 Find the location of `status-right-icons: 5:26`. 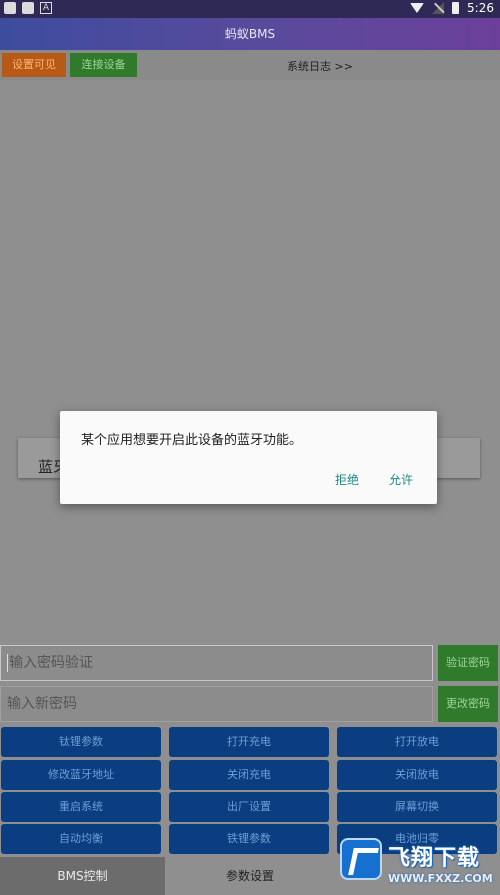

status-right-icons: 5:26 is located at coordinates (452, 8).